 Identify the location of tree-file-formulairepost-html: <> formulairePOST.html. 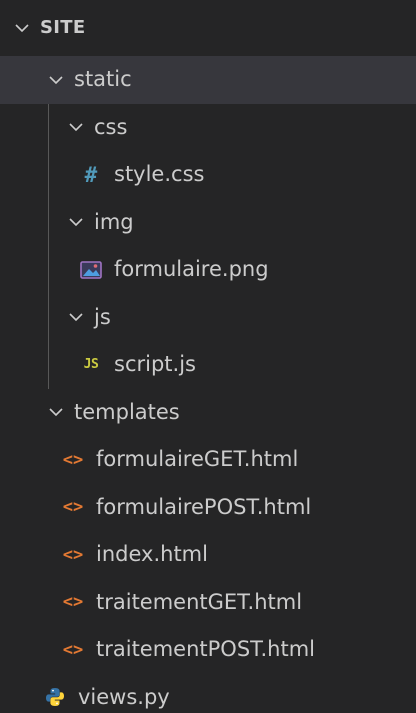
(208, 508).